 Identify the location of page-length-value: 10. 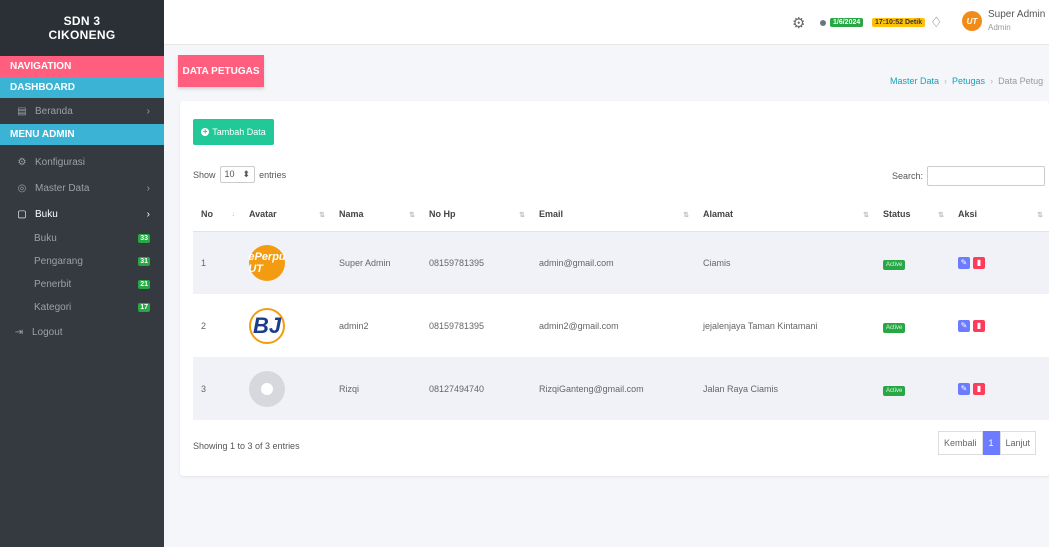
(229, 174).